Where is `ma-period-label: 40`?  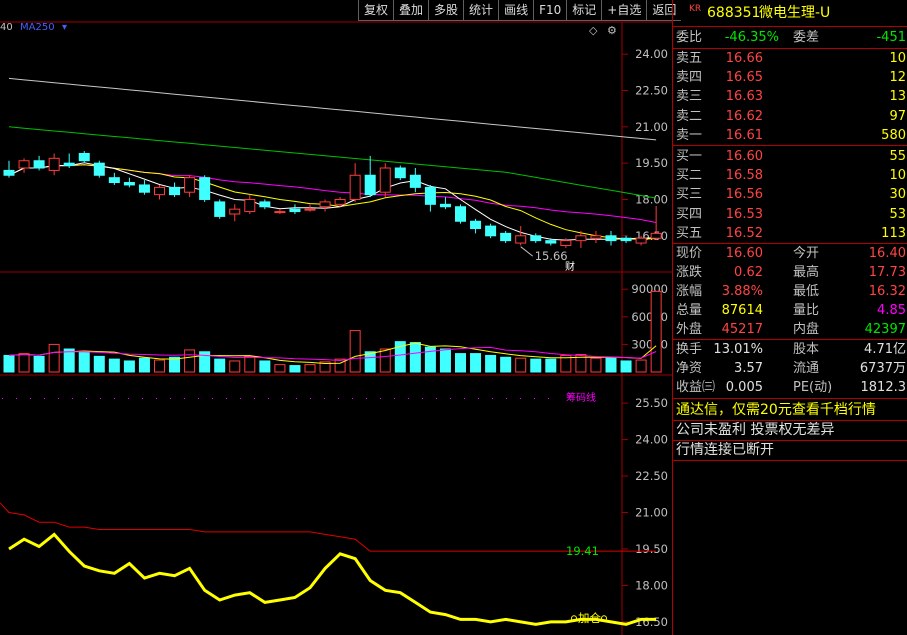
ma-period-label: 40 is located at coordinates (6, 27).